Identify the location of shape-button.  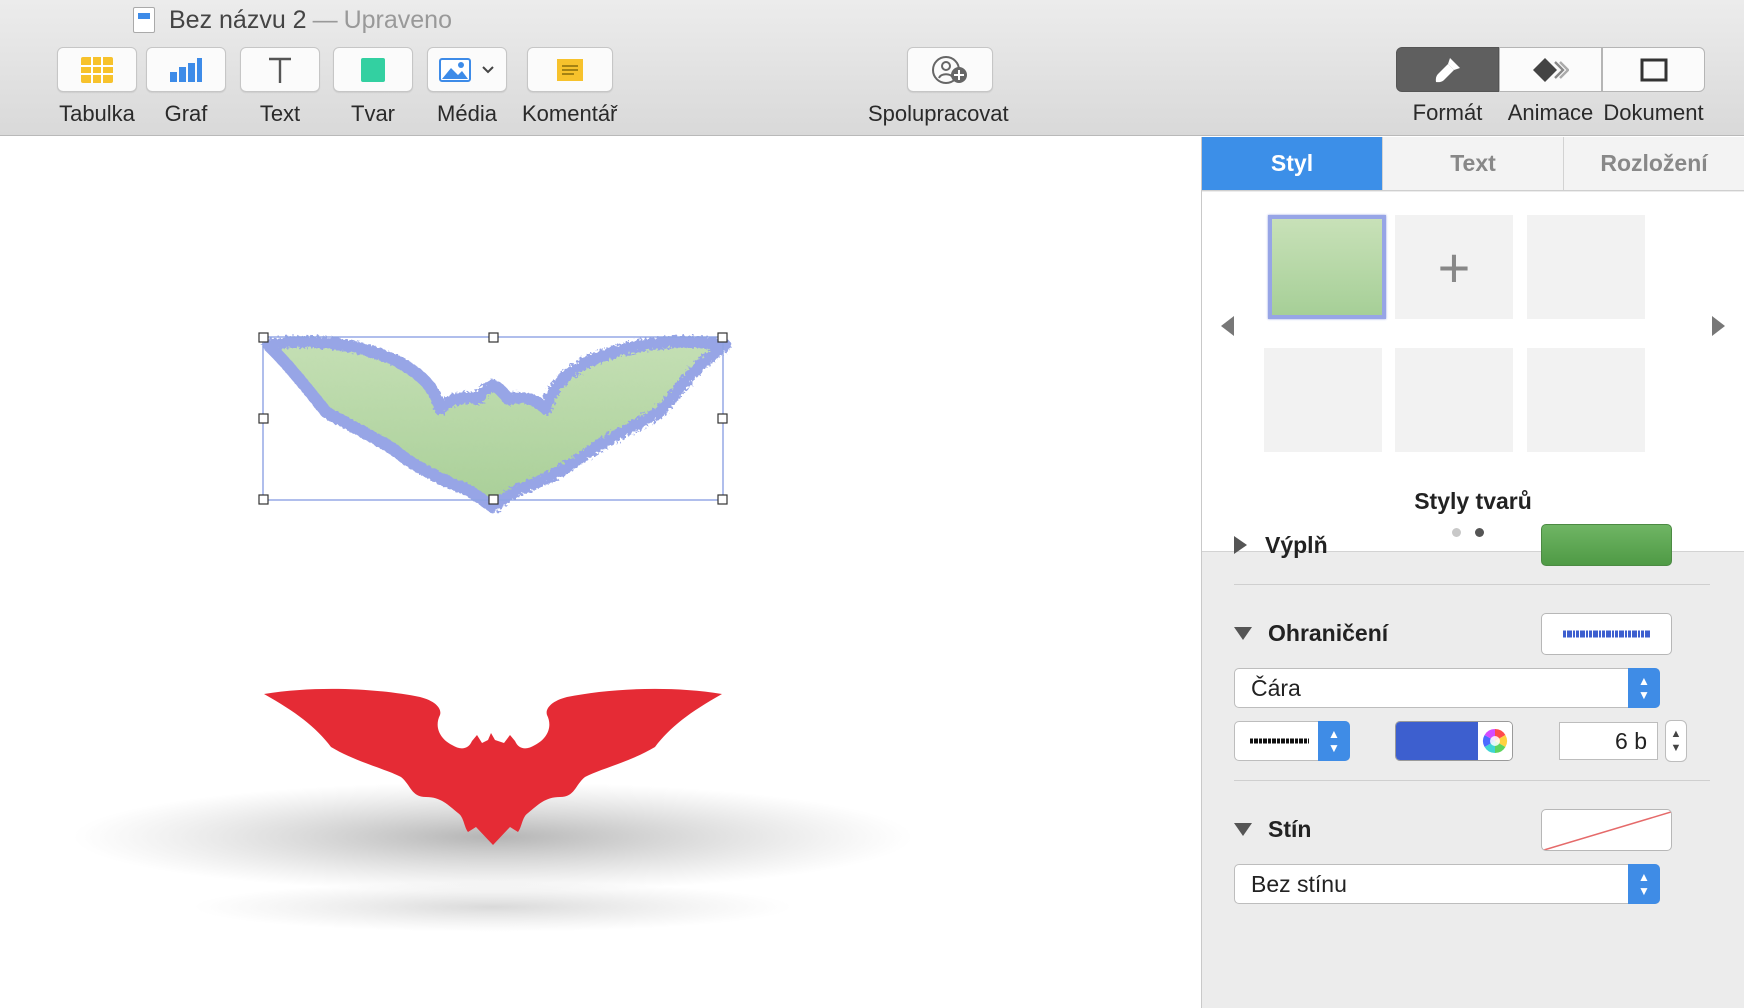
(373, 69).